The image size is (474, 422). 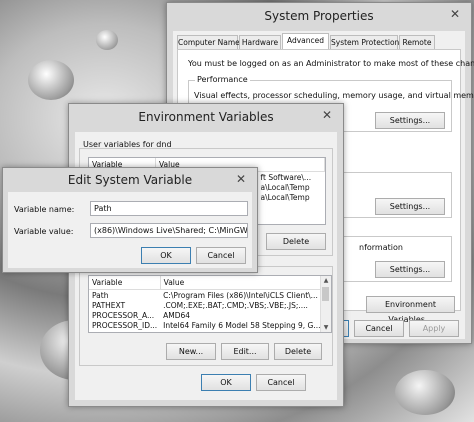 What do you see at coordinates (260, 42) in the screenshot?
I see `tab-hardware: Hardware` at bounding box center [260, 42].